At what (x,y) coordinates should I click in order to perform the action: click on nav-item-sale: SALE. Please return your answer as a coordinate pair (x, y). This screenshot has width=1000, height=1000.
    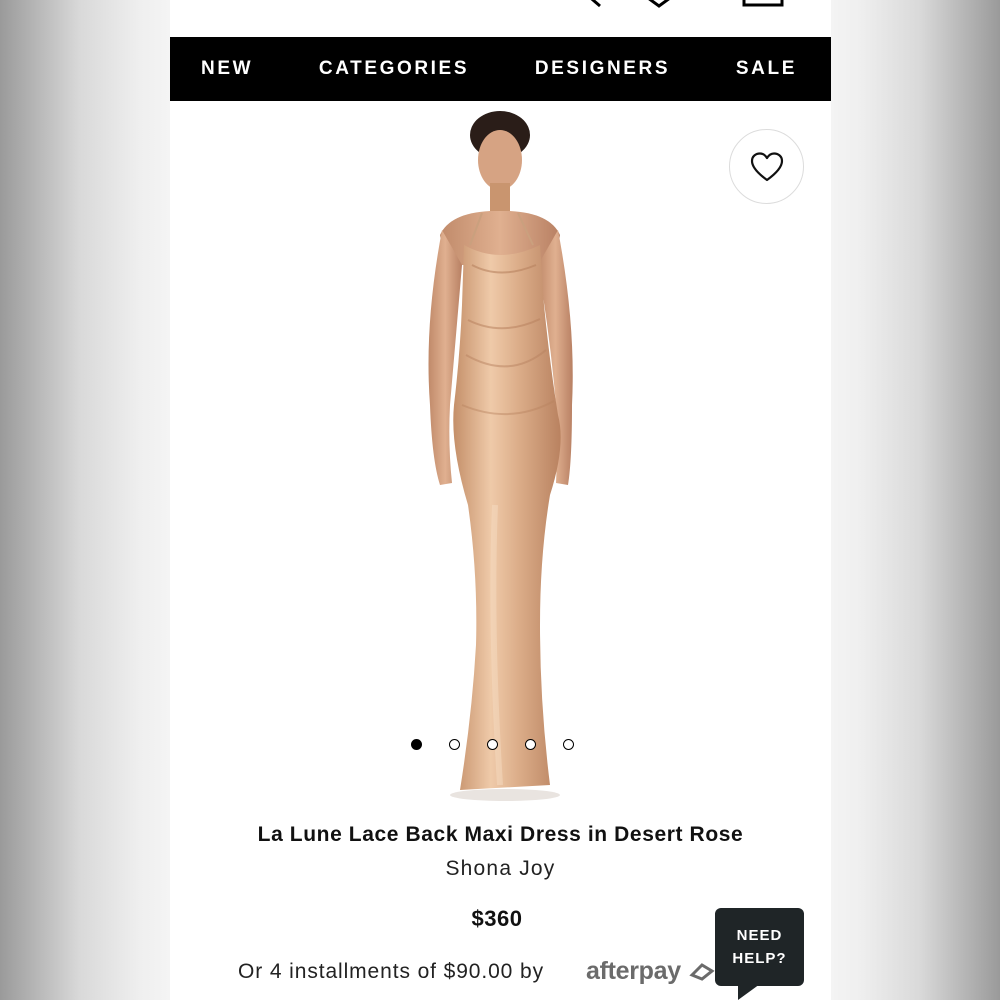
    Looking at the image, I should click on (766, 69).